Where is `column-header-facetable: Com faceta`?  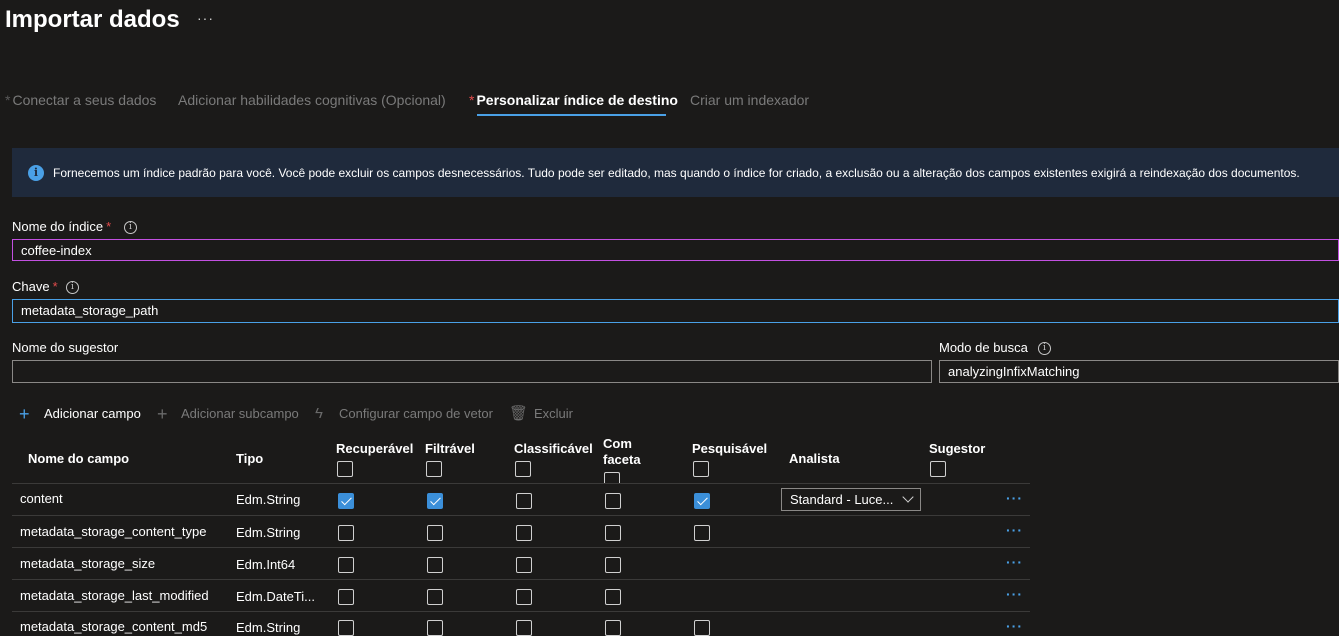 column-header-facetable: Com faceta is located at coordinates (622, 451).